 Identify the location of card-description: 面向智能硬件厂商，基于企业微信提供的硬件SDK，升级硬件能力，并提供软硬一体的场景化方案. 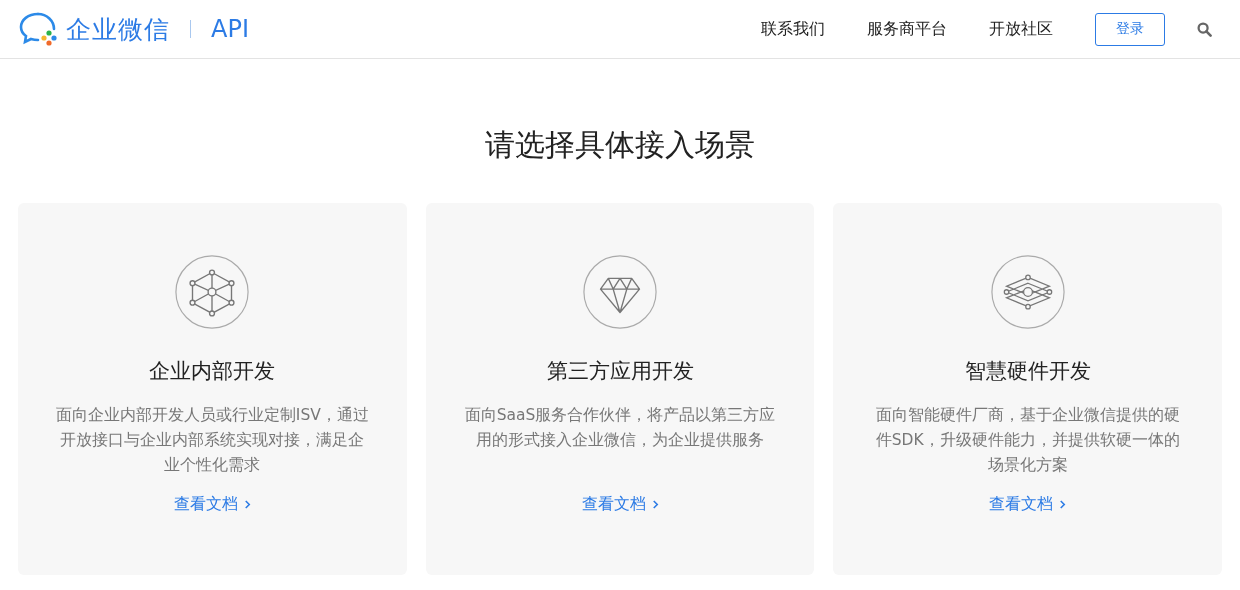
(1027, 440).